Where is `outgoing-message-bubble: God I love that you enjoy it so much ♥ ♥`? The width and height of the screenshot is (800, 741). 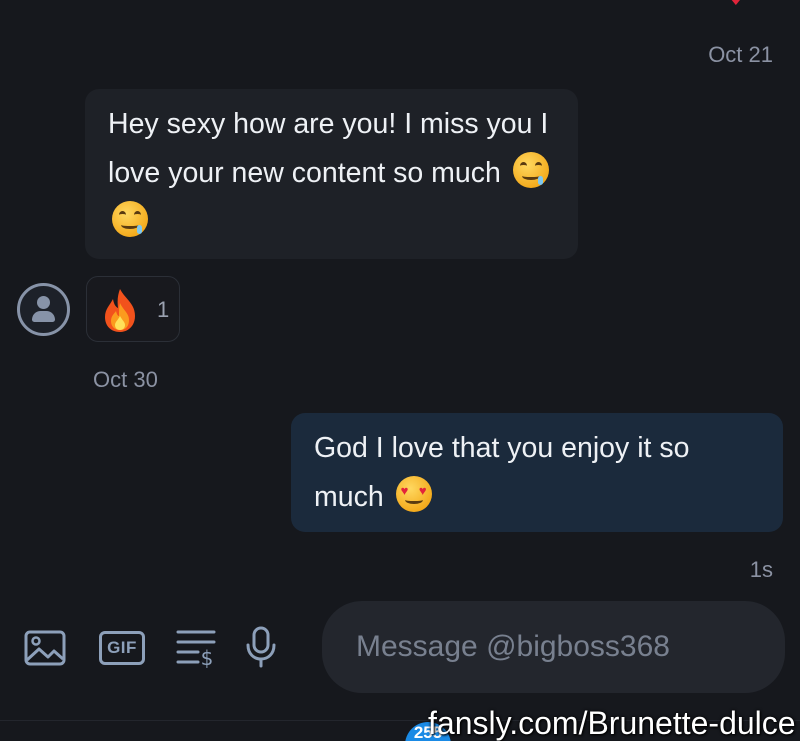
outgoing-message-bubble: God I love that you enjoy it so much ♥ ♥ is located at coordinates (537, 472).